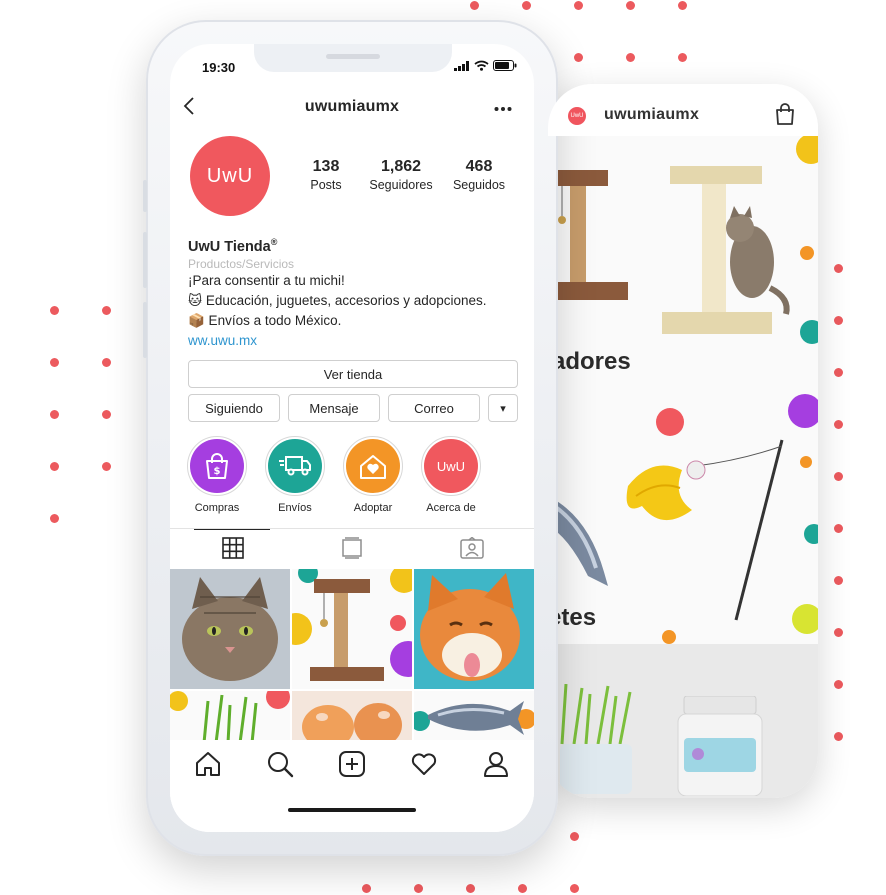 The height and width of the screenshot is (895, 886). Describe the element at coordinates (462, 67) in the screenshot. I see `signal-icon` at that location.